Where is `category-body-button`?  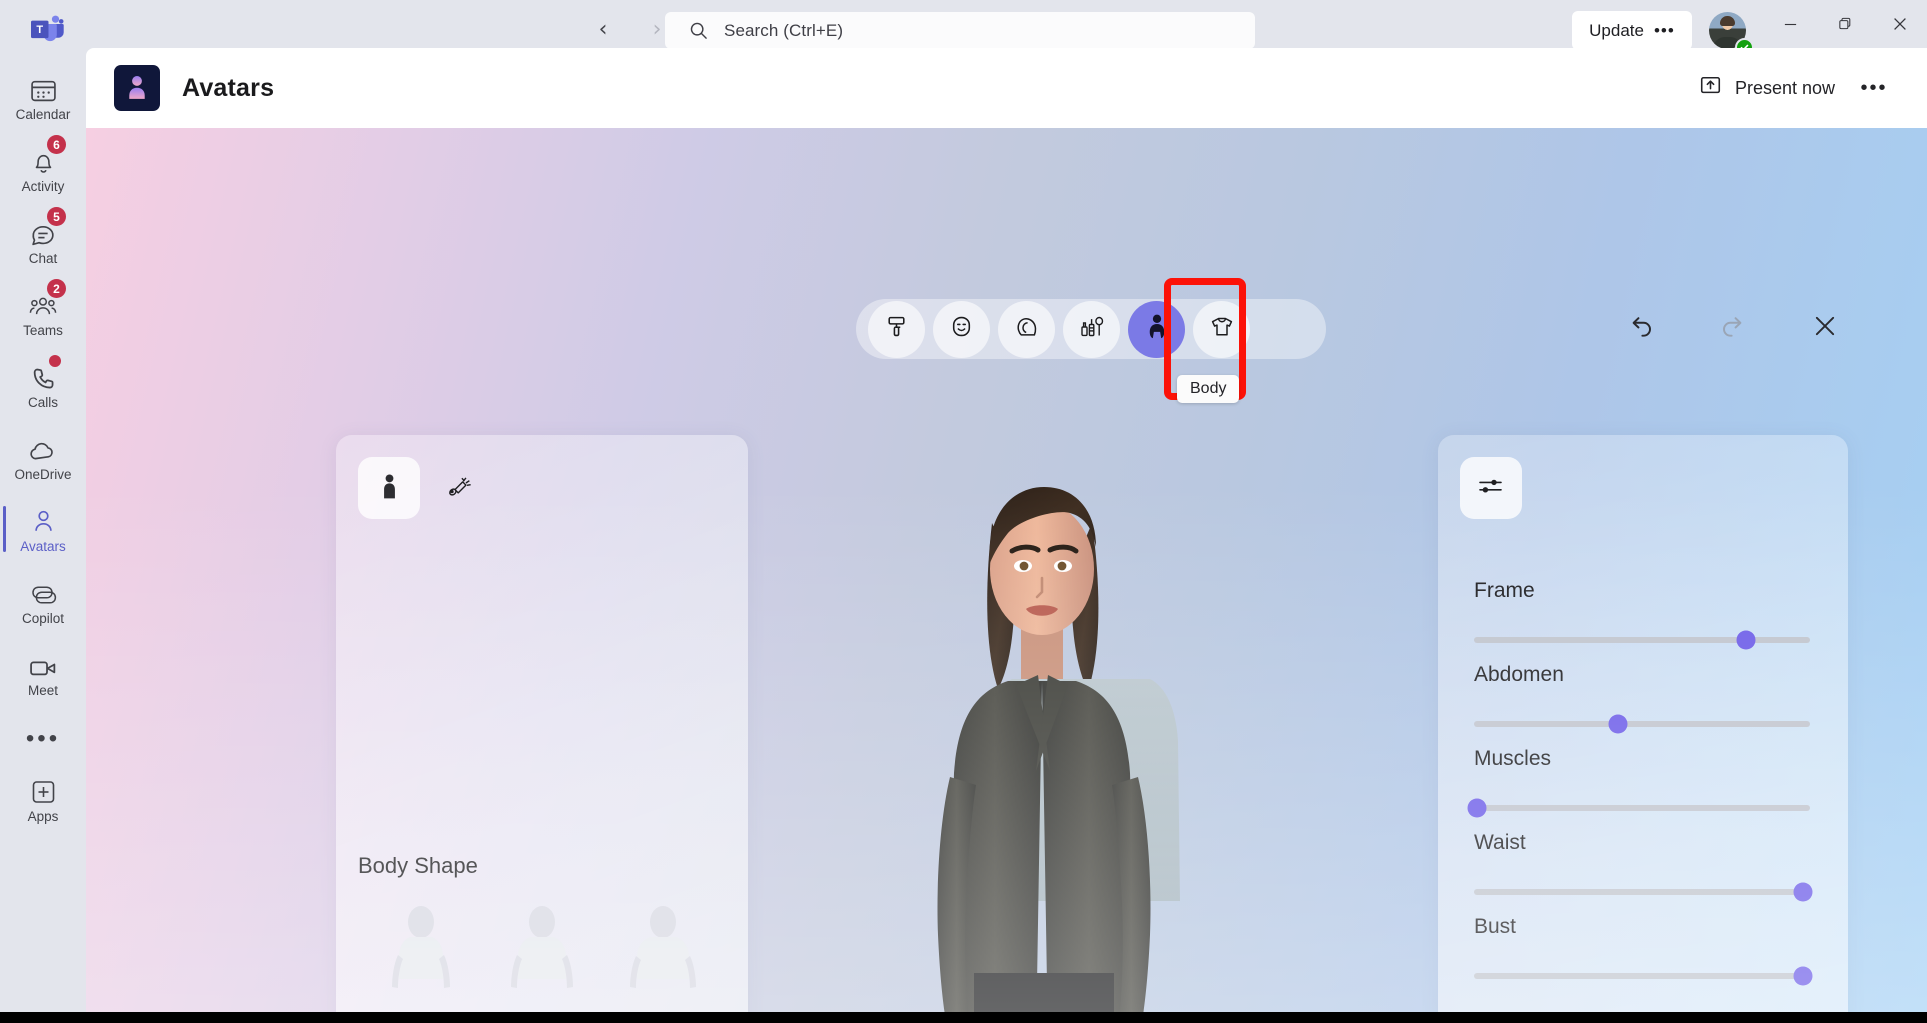 category-body-button is located at coordinates (1156, 329).